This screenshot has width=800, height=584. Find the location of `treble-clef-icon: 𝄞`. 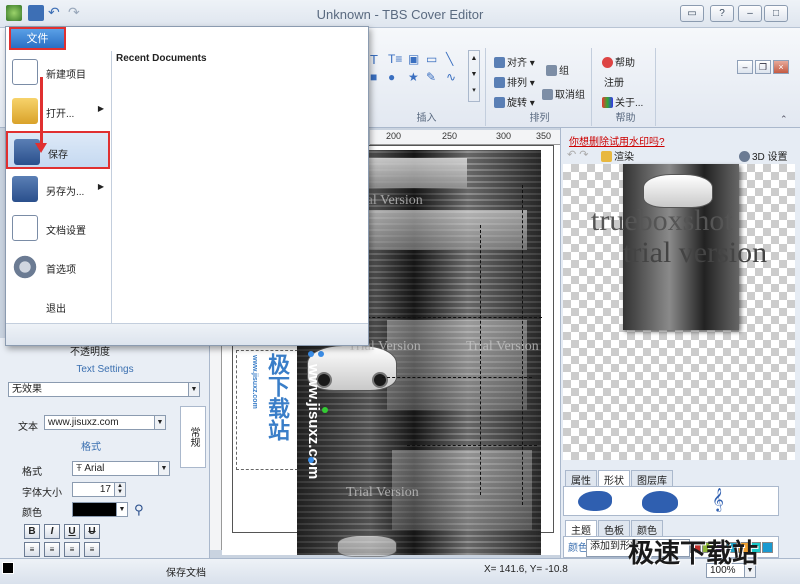

treble-clef-icon: 𝄞 is located at coordinates (718, 500).